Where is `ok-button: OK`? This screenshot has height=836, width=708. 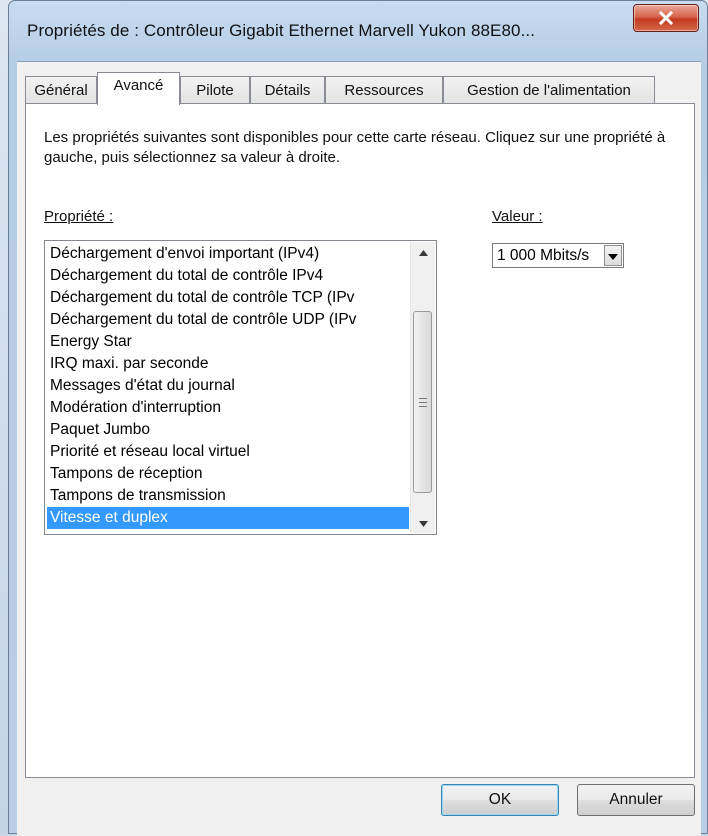 ok-button: OK is located at coordinates (500, 800).